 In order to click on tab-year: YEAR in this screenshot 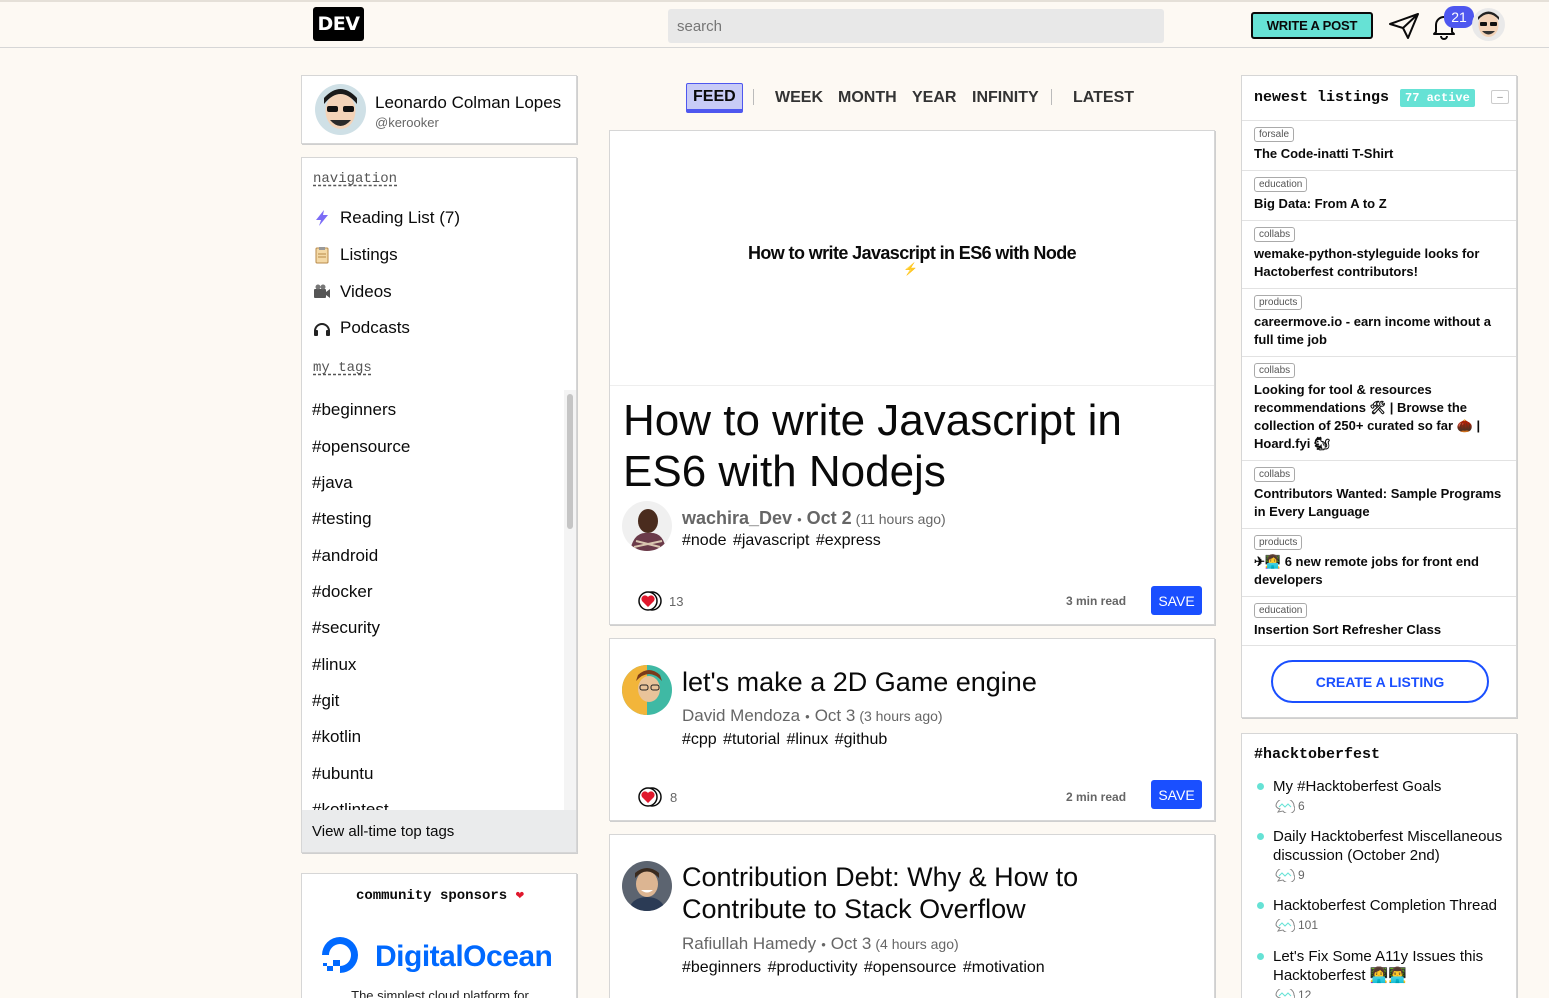, I will do `click(934, 98)`.